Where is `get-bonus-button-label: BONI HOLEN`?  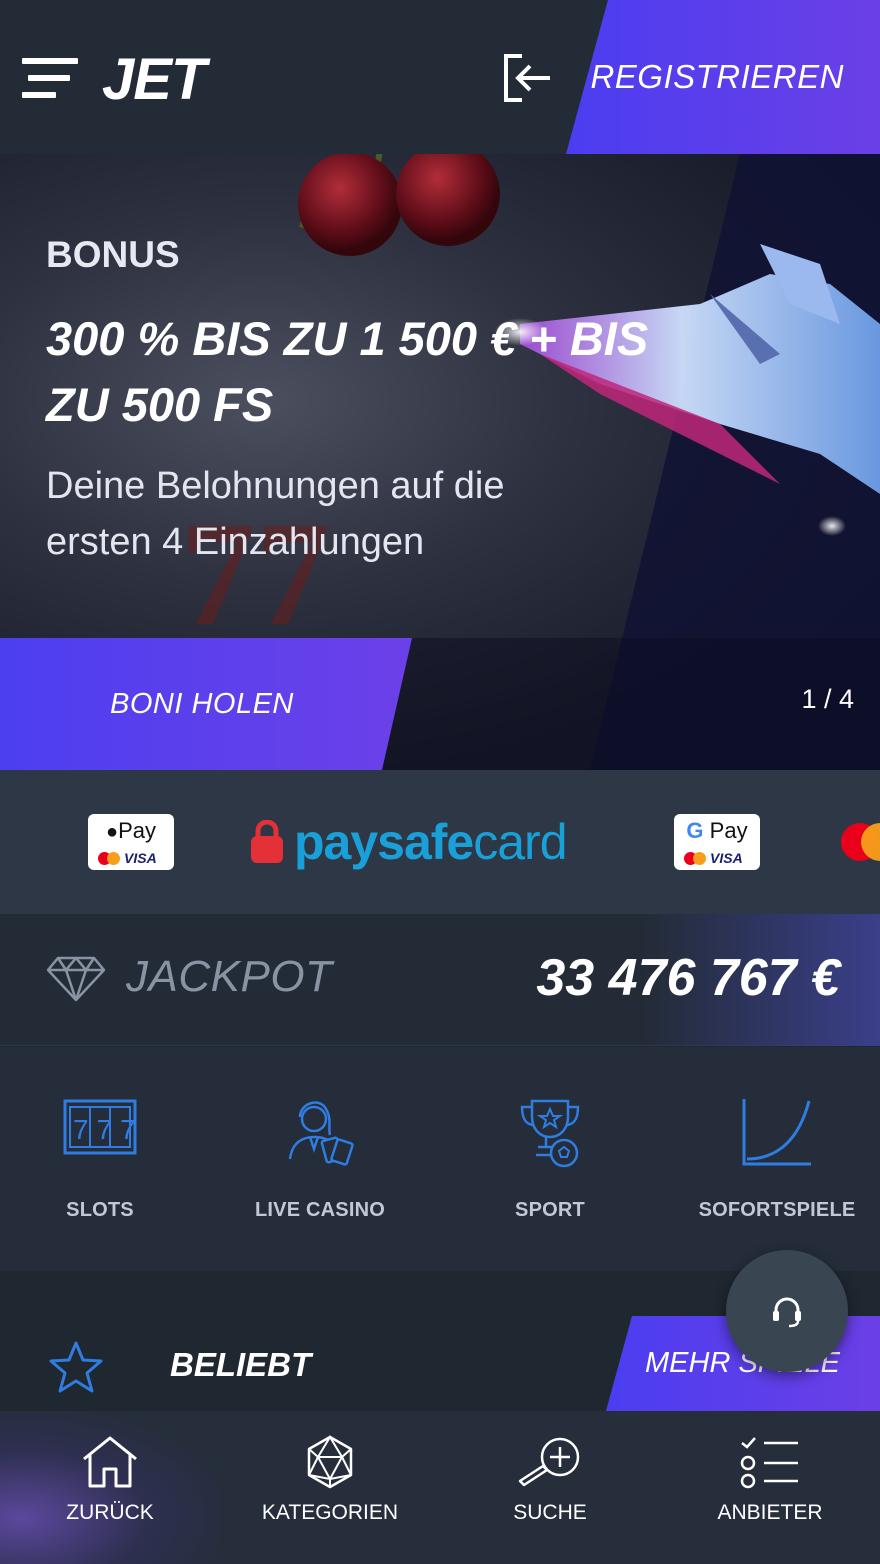 get-bonus-button-label: BONI HOLEN is located at coordinates (202, 703).